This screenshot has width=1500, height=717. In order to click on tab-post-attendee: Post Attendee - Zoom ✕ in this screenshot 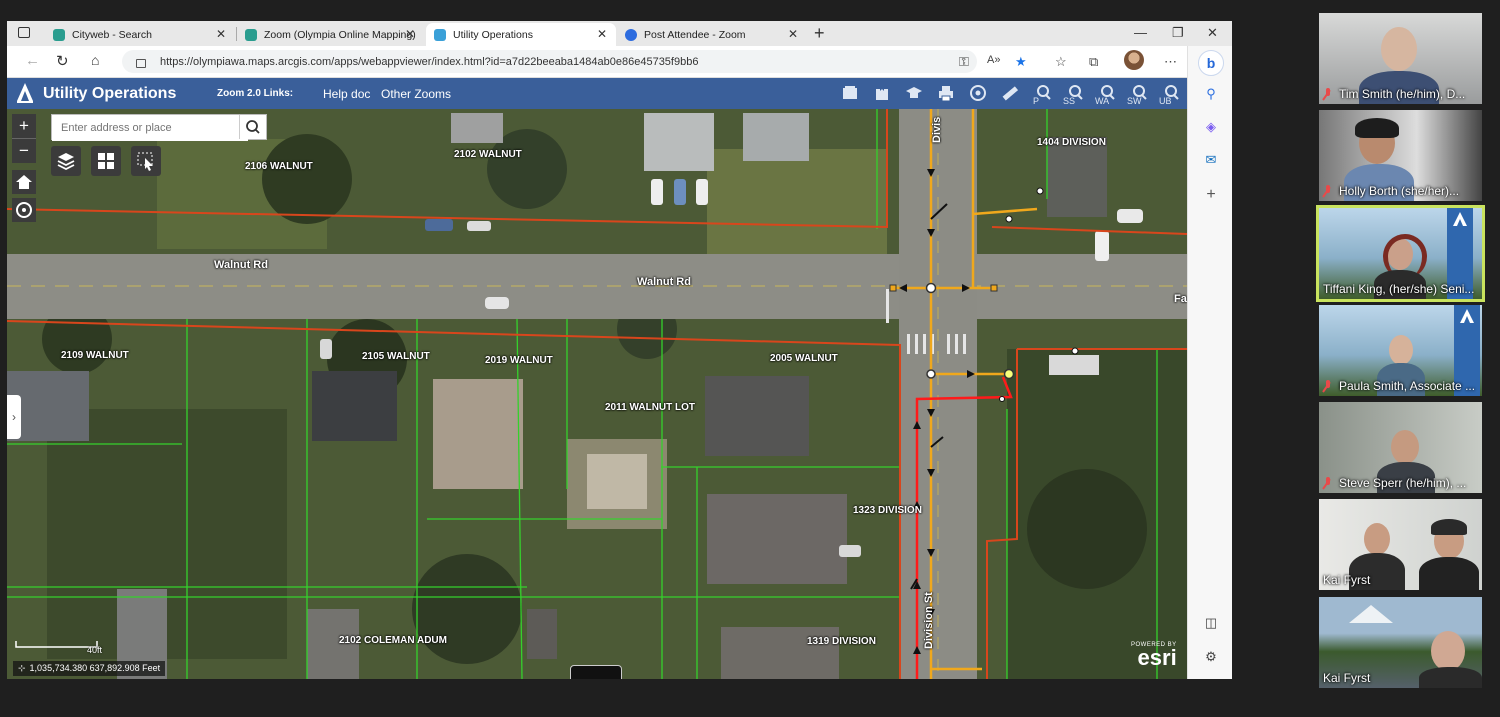, I will do `click(712, 34)`.